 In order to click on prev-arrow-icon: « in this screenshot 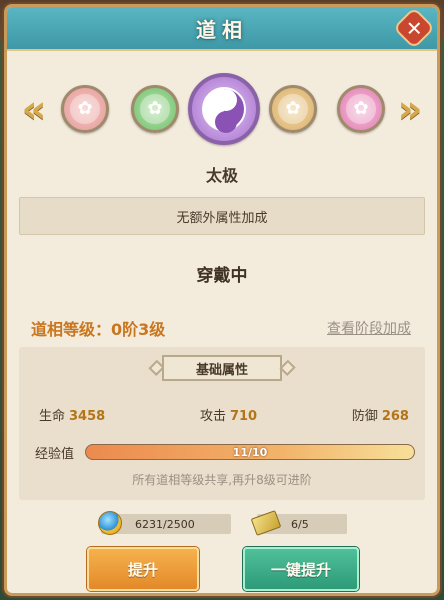, I will do `click(34, 109)`.